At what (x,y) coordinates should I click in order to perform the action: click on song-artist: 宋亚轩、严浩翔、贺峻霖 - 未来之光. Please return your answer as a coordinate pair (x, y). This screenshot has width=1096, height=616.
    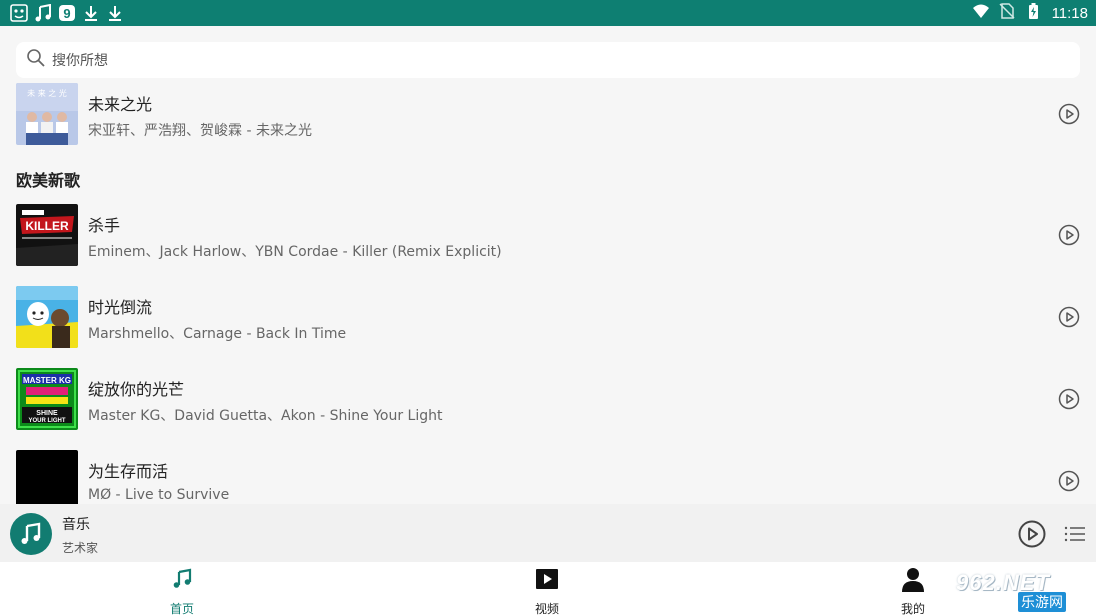
    Looking at the image, I should click on (200, 131).